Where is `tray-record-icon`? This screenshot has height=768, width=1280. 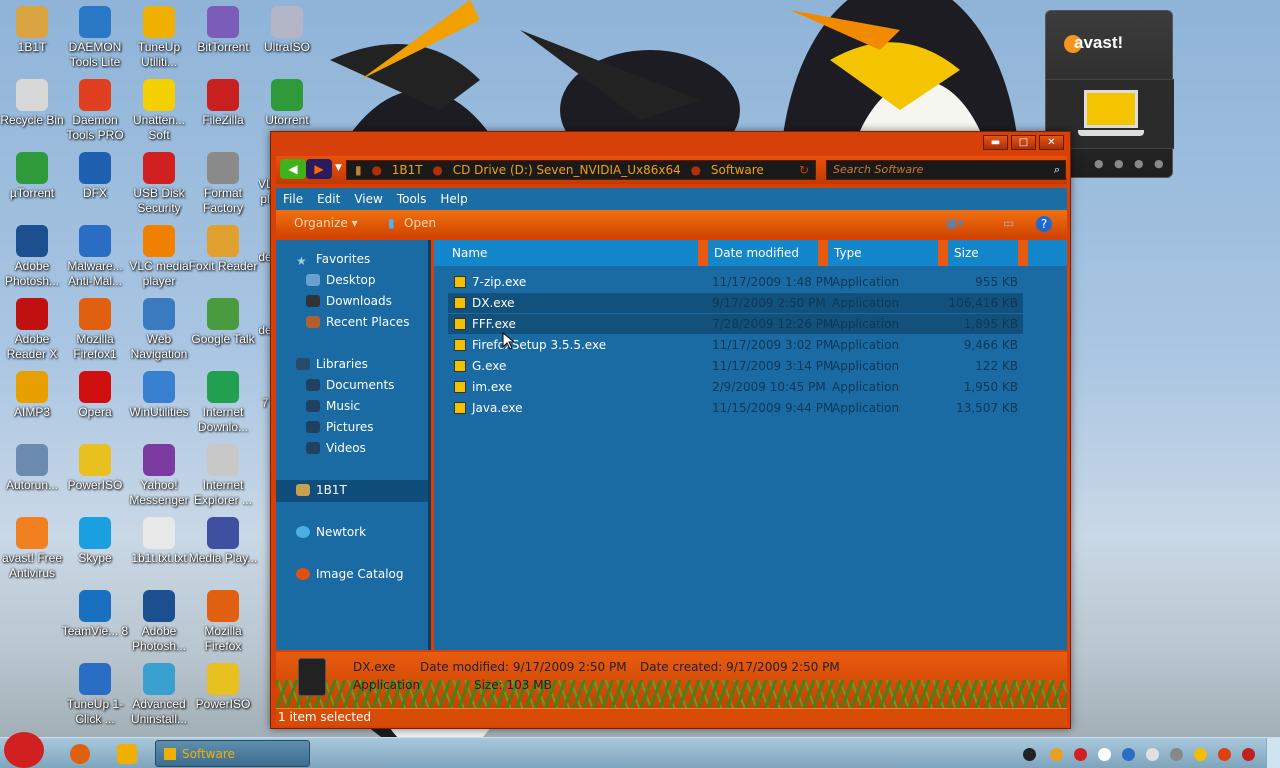 tray-record-icon is located at coordinates (1029, 754).